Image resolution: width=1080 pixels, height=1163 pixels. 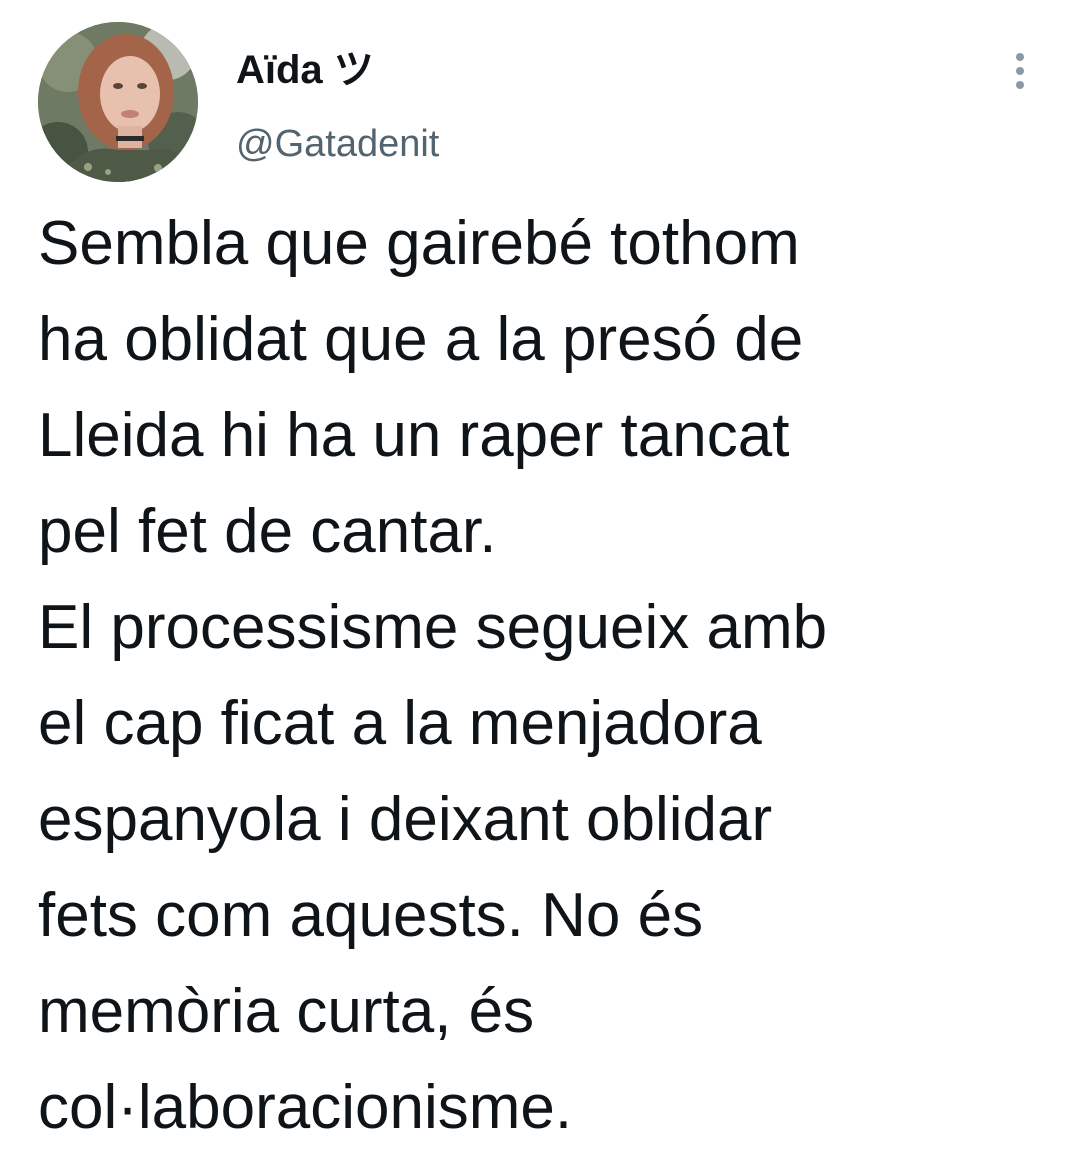 What do you see at coordinates (371, 915) in the screenshot?
I see `tweet-text-line: fets com aquests. No és` at bounding box center [371, 915].